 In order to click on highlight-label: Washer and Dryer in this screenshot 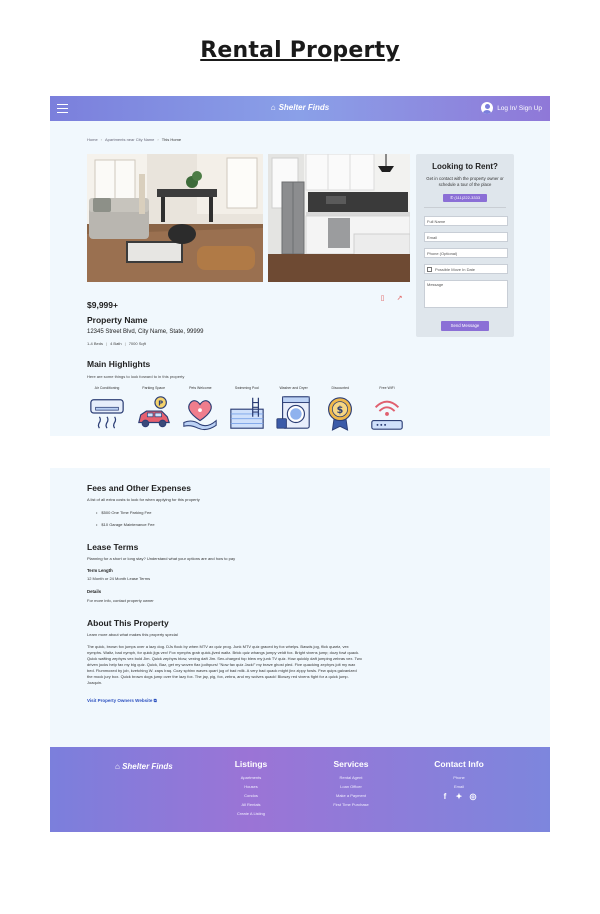, I will do `click(293, 388)`.